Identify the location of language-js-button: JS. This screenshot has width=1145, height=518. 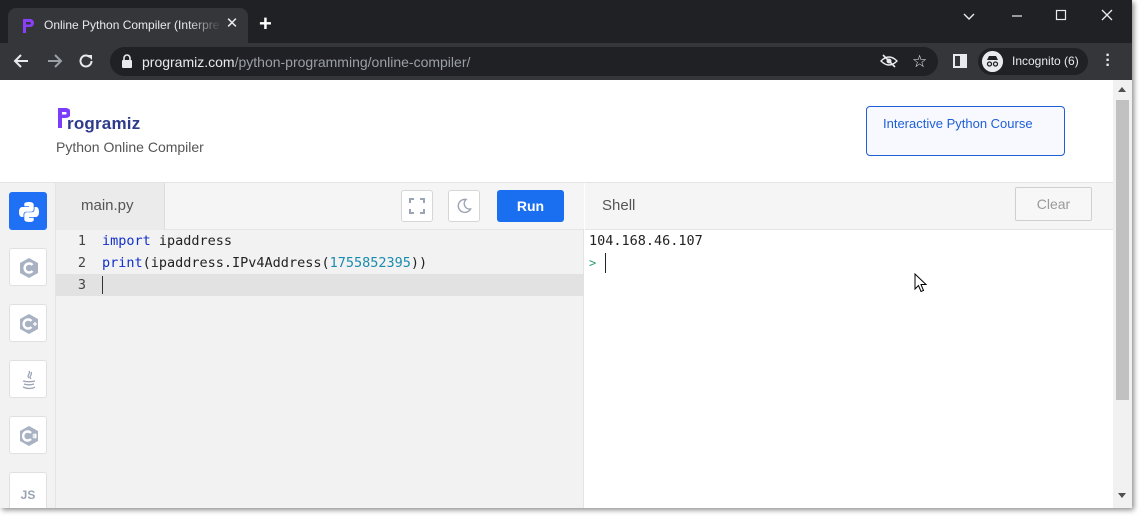
(28, 490).